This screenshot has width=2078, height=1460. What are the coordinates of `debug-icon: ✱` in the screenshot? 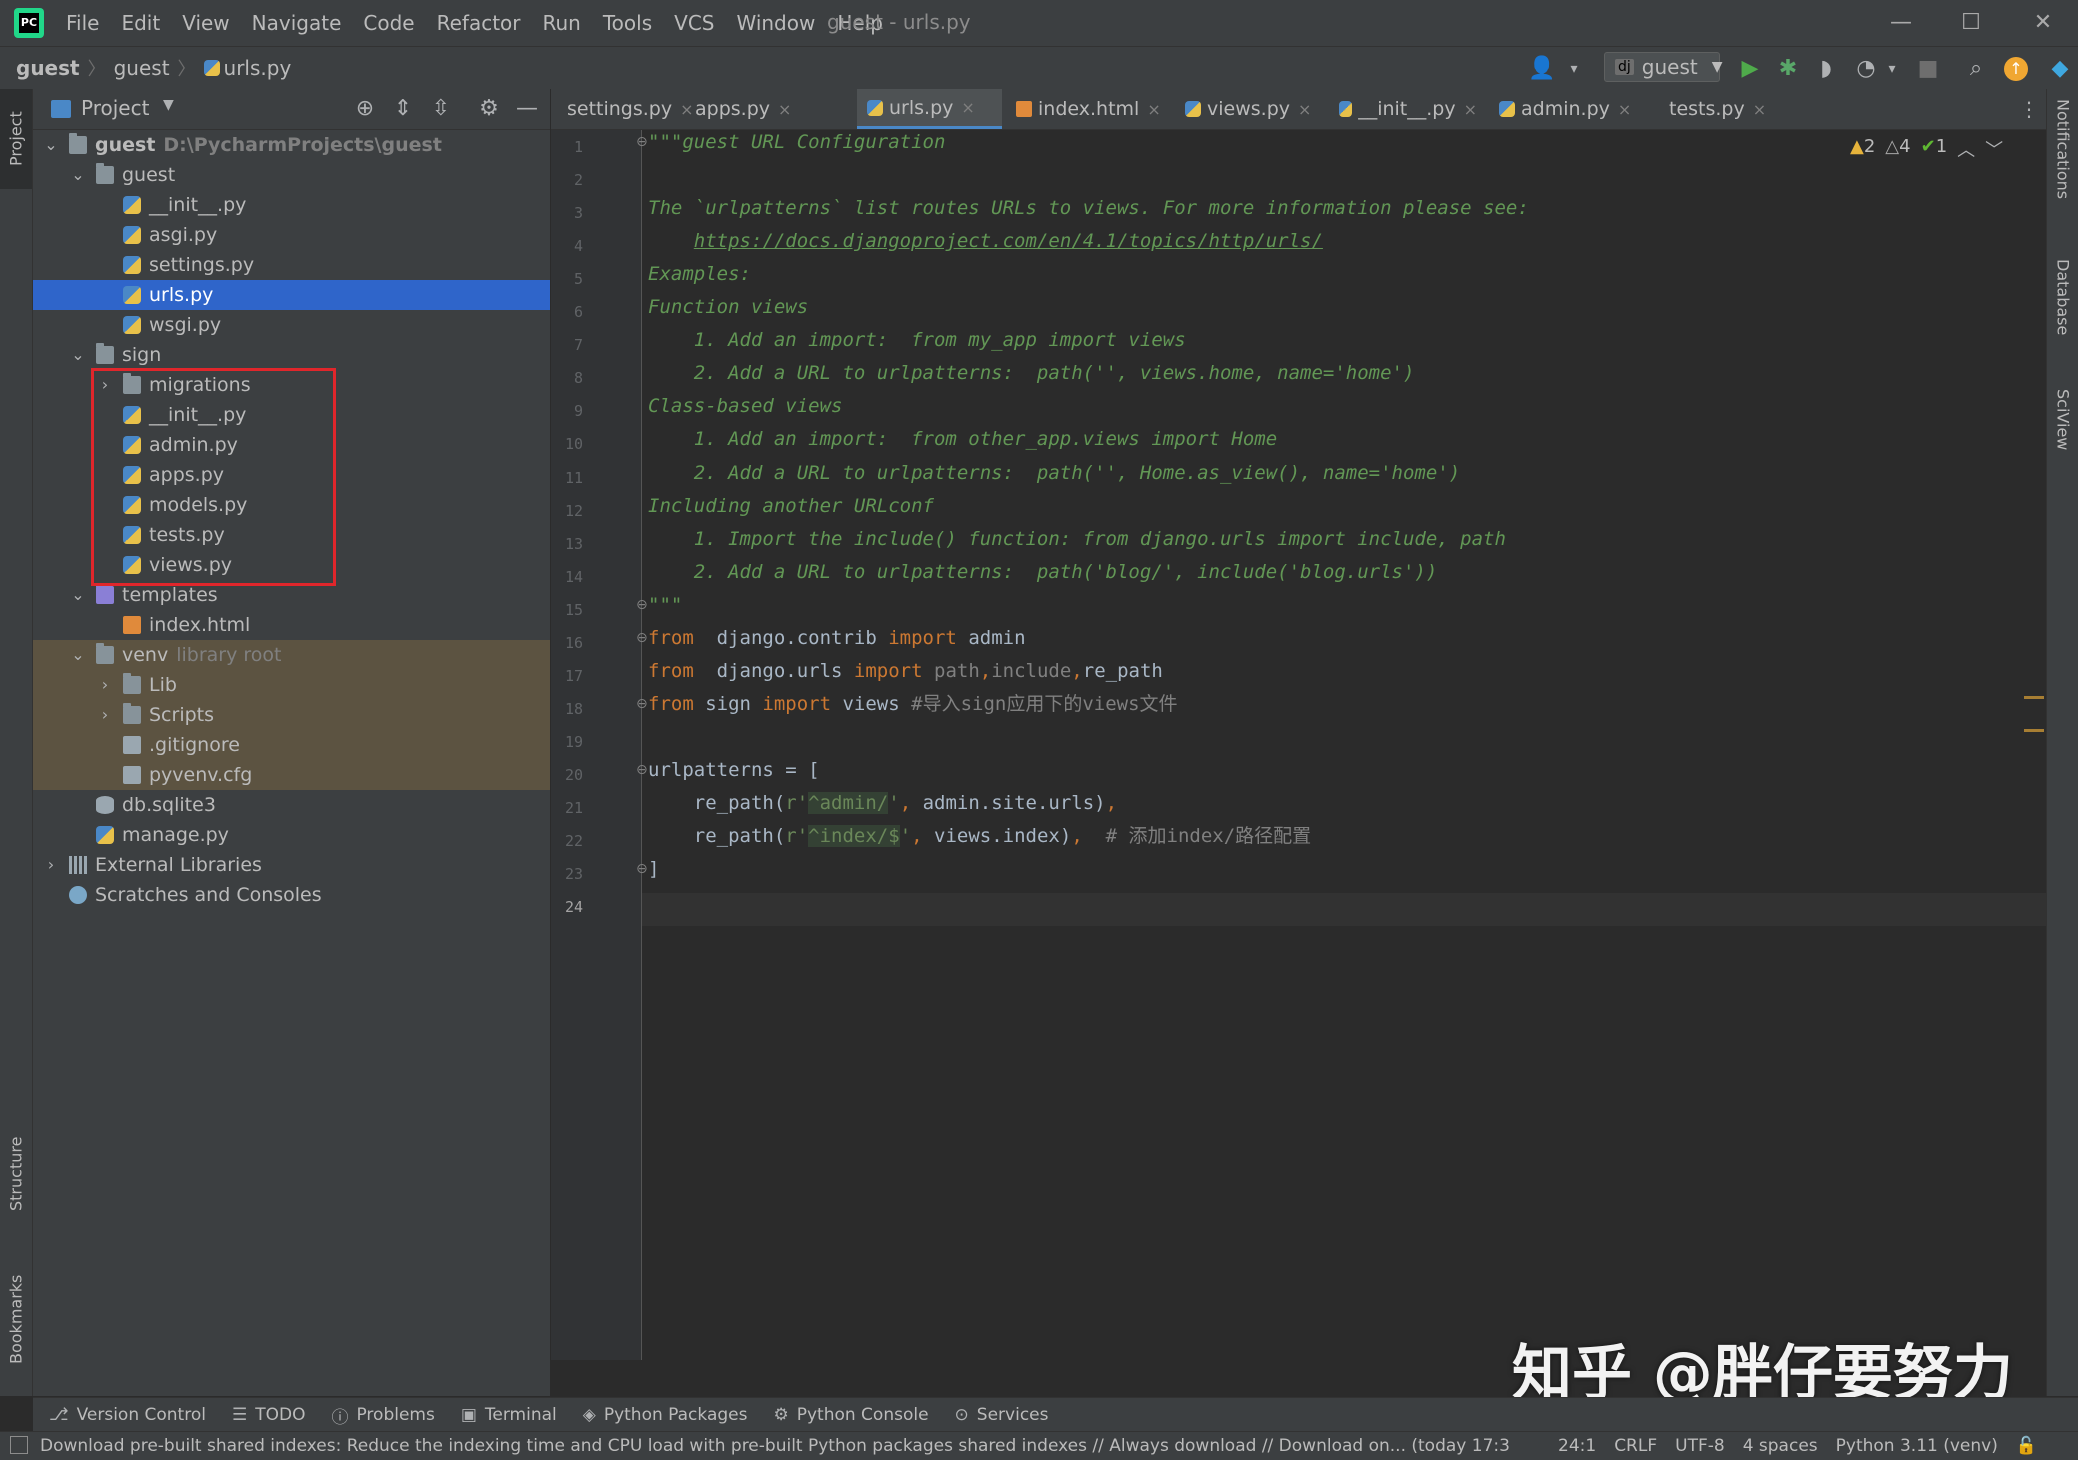 It's located at (1788, 69).